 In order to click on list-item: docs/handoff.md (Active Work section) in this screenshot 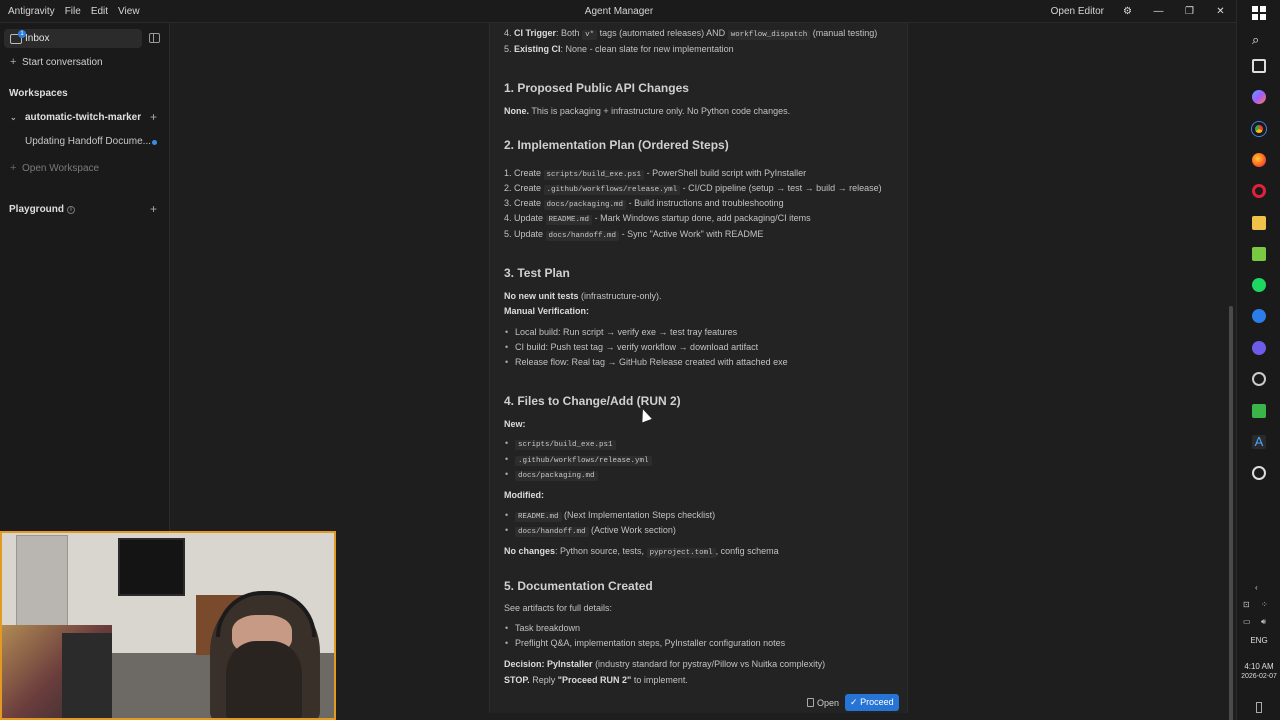, I will do `click(590, 531)`.